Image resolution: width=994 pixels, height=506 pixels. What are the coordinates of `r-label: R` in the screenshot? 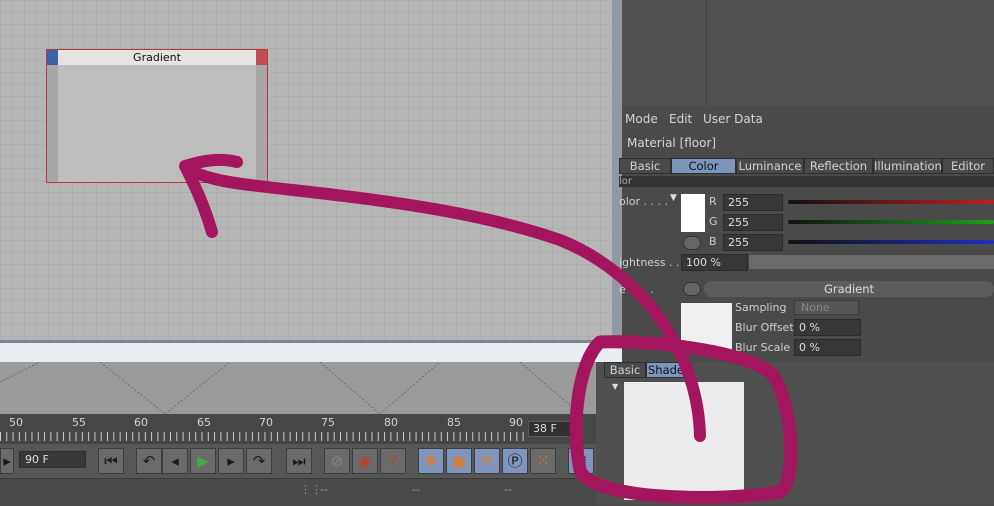 It's located at (713, 201).